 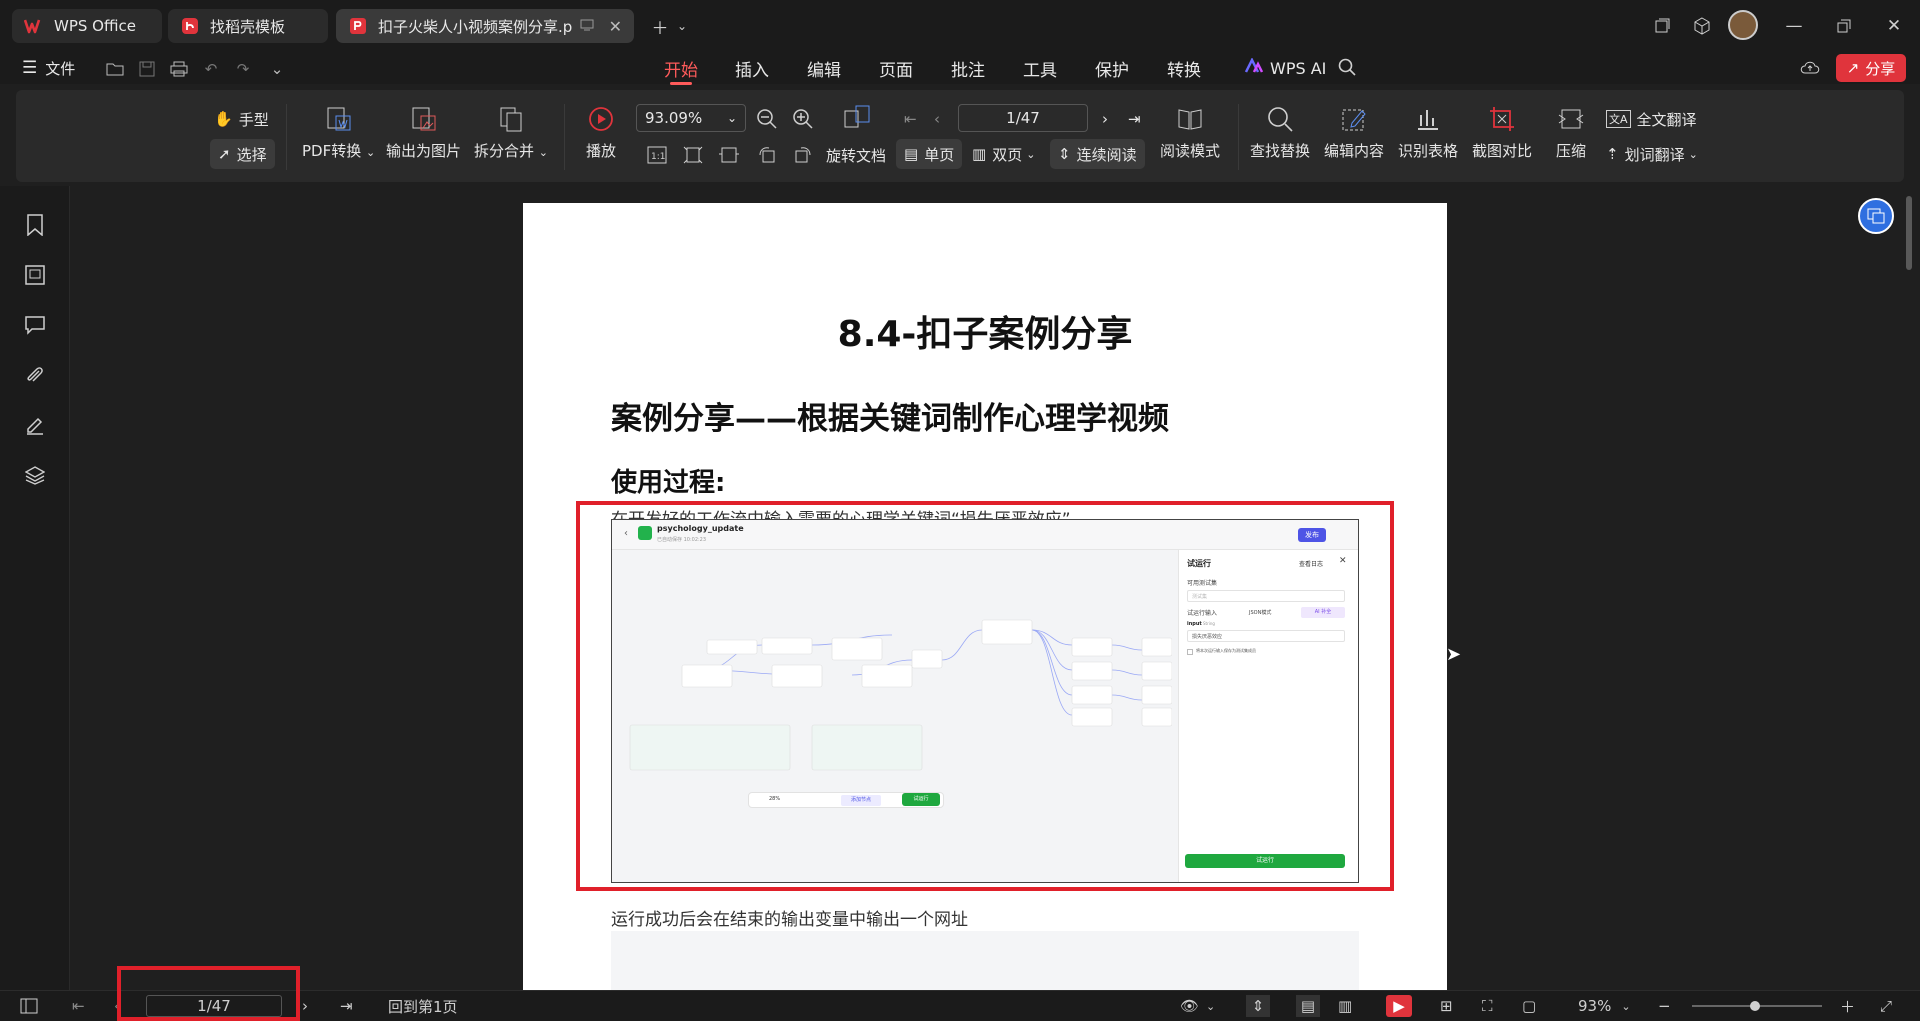 I want to click on page-prev-icon: ‹, so click(x=937, y=119).